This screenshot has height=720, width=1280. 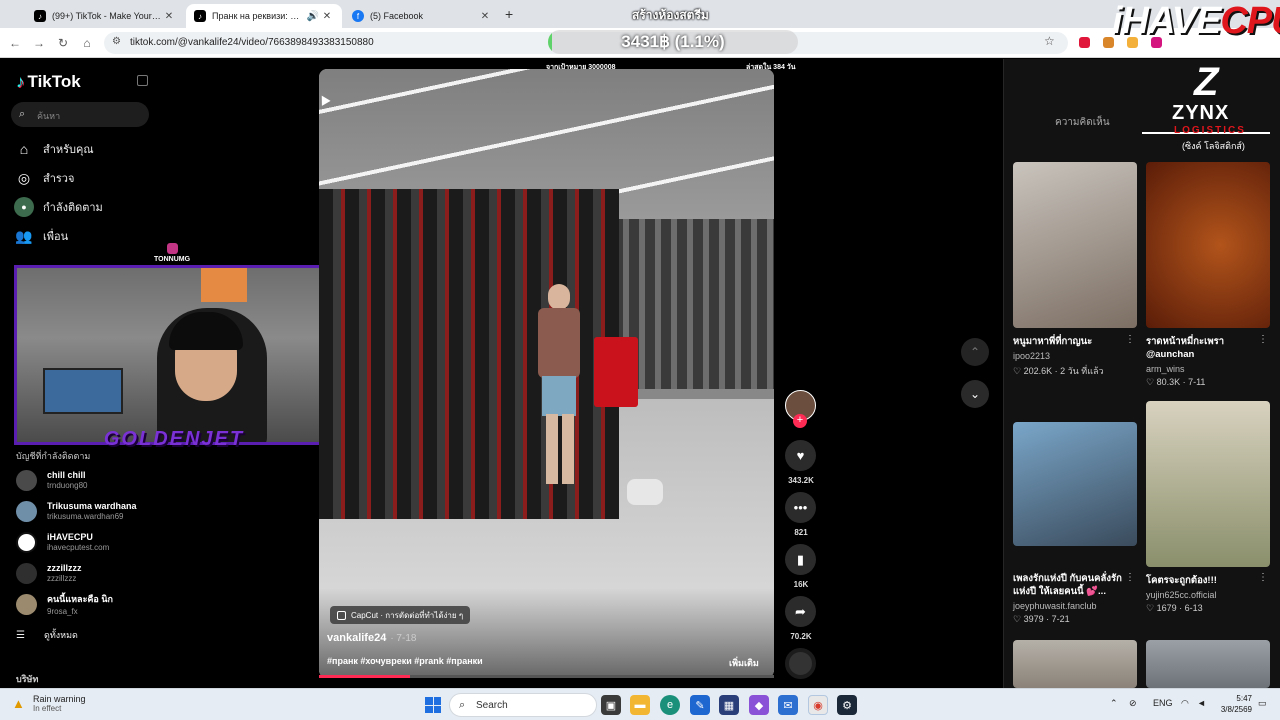 What do you see at coordinates (800, 611) in the screenshot?
I see `share-button: ➦` at bounding box center [800, 611].